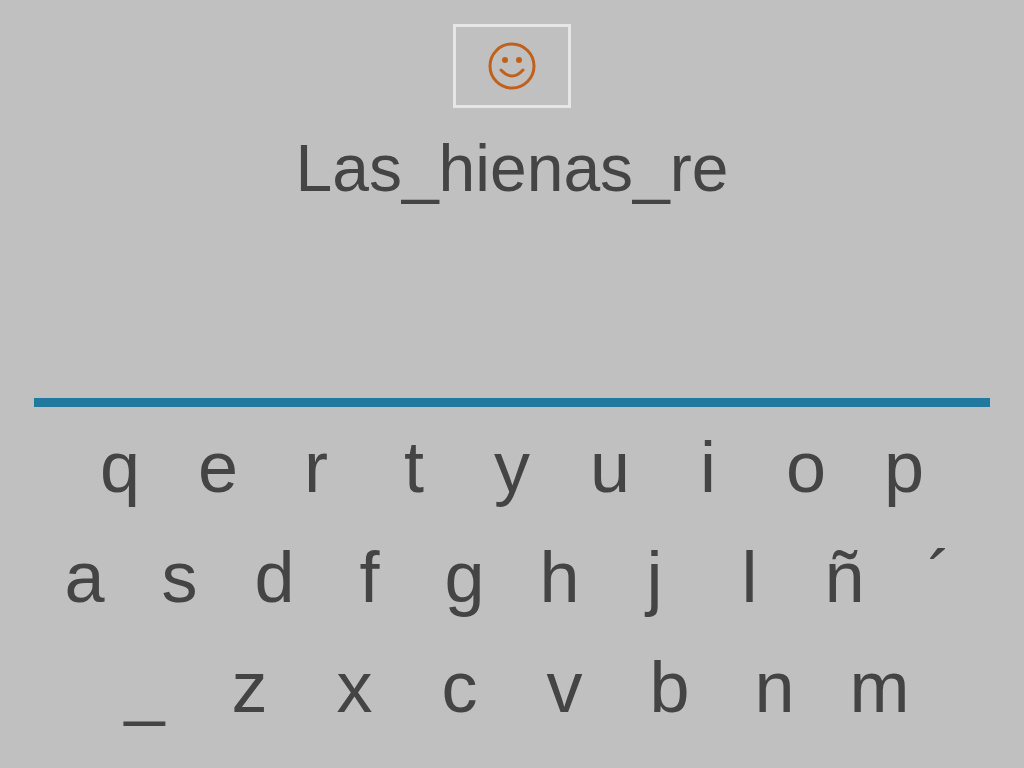 Image resolution: width=1024 pixels, height=768 pixels. What do you see at coordinates (749, 577) in the screenshot?
I see `letter-key: l` at bounding box center [749, 577].